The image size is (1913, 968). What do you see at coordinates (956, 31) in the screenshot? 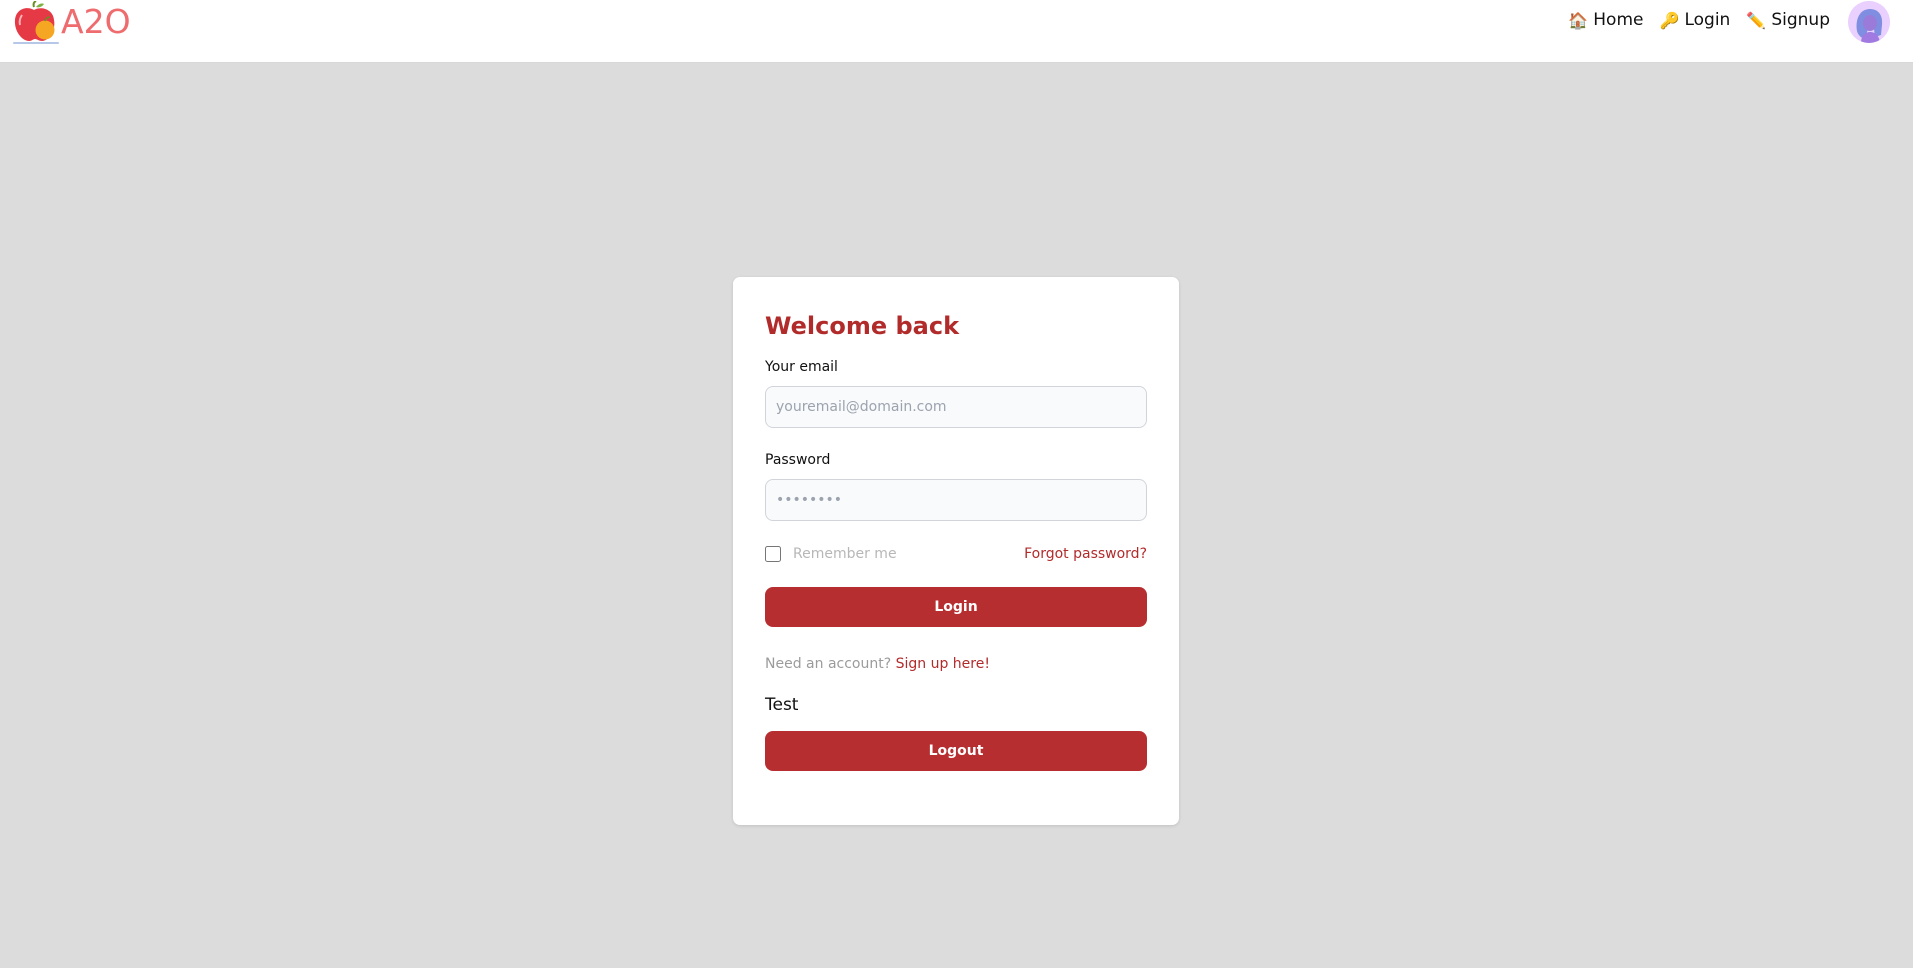
I see `top-navbar: A2O 🏠 Home 🔑 Login ✏️ Signup` at bounding box center [956, 31].